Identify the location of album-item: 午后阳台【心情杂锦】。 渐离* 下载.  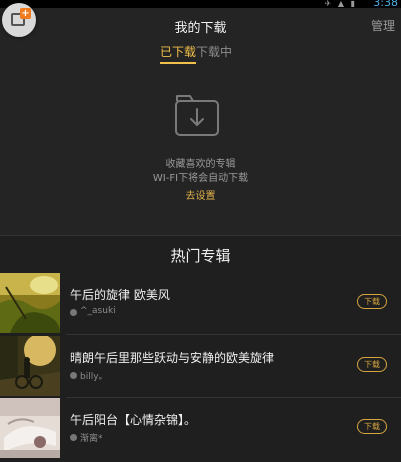
(200, 429).